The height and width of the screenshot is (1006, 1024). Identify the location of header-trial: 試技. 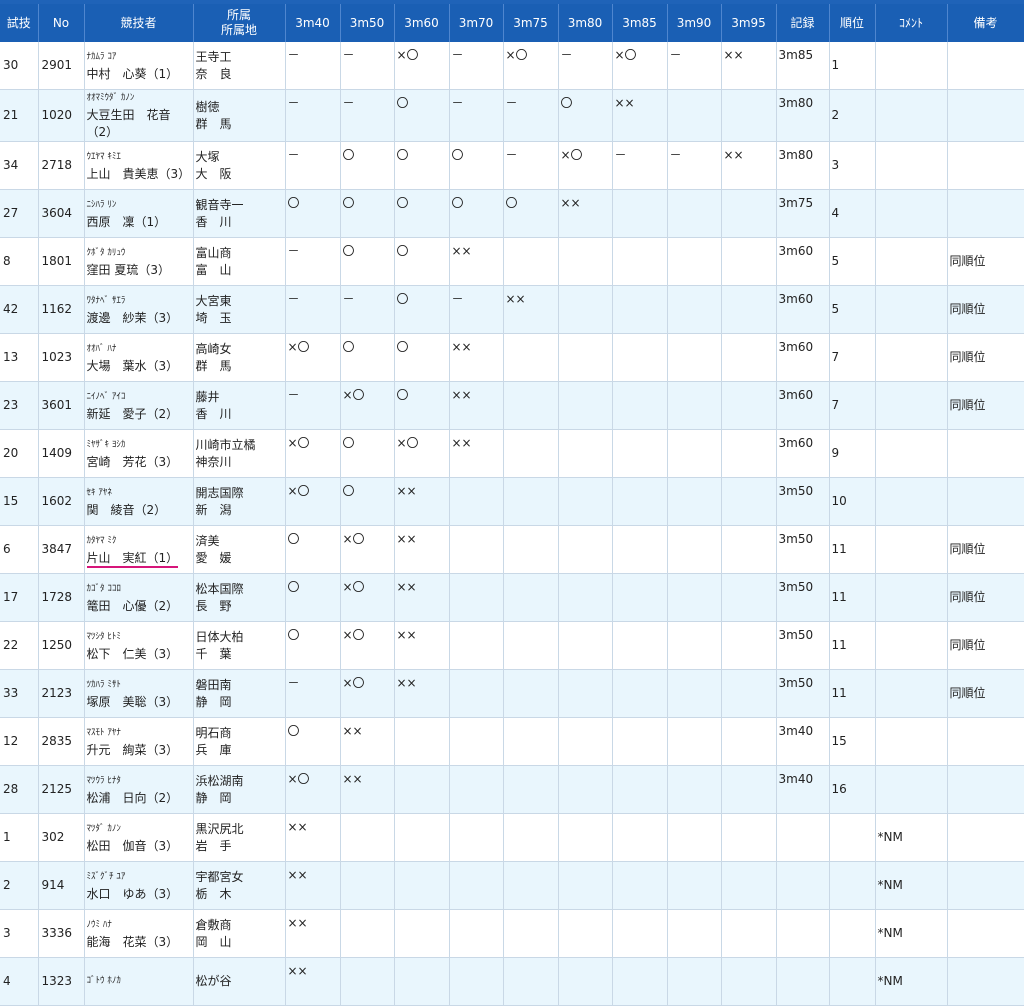
(19, 23).